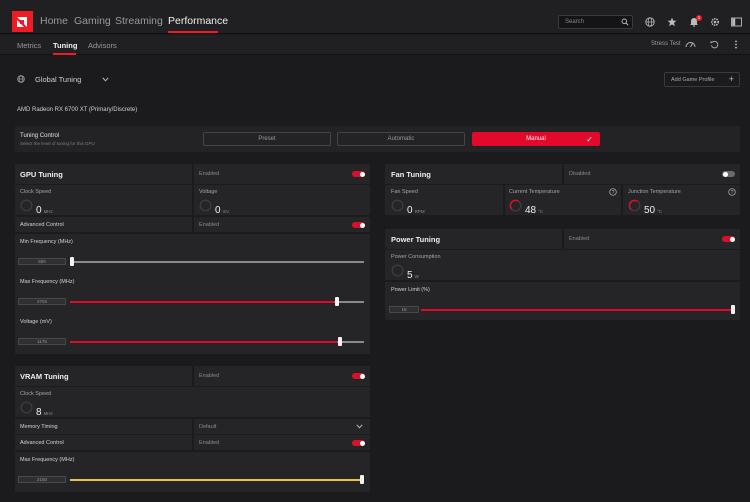 The image size is (750, 502). What do you see at coordinates (64, 54) in the screenshot?
I see `tab-active-indicator` at bounding box center [64, 54].